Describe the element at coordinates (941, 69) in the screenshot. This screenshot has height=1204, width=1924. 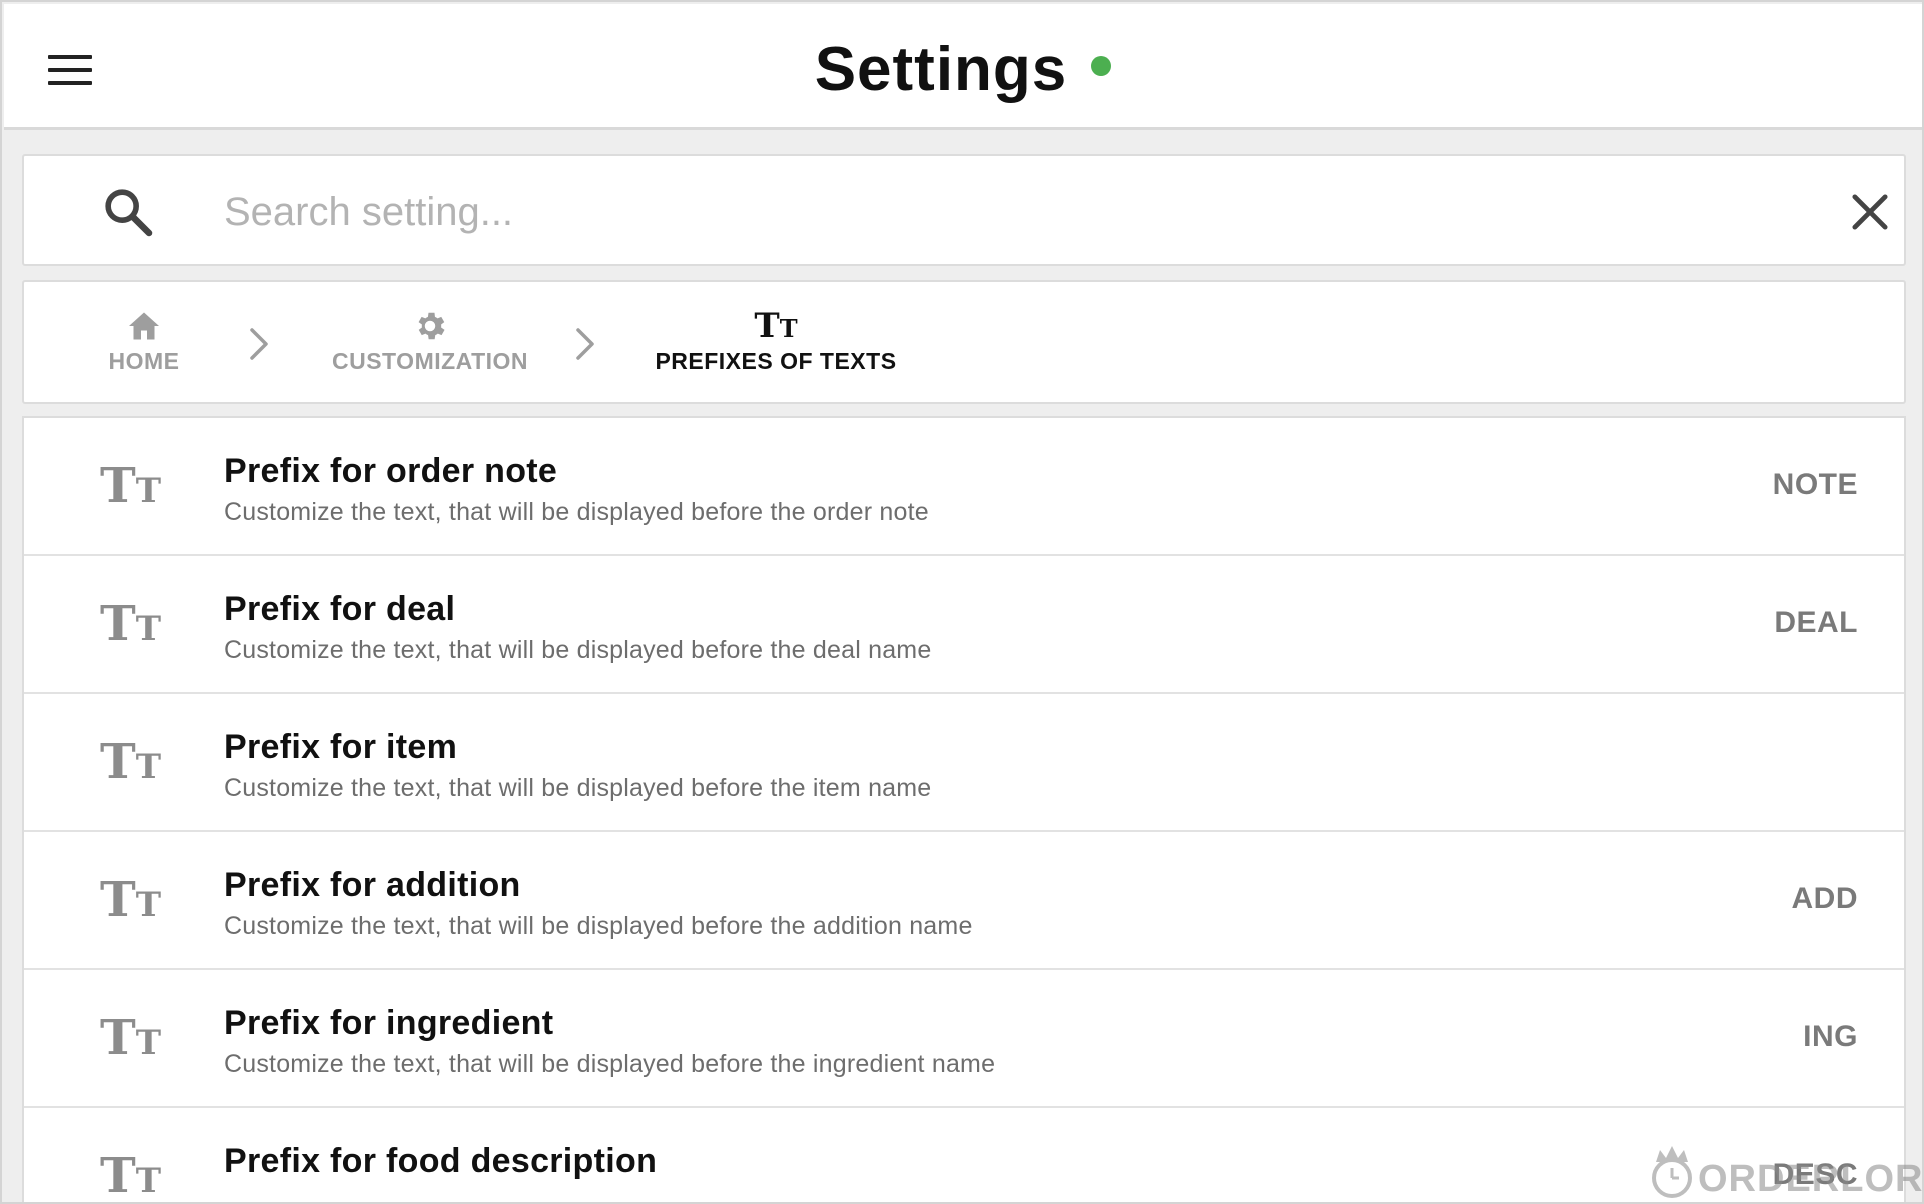
I see `page-title: Settings` at that location.